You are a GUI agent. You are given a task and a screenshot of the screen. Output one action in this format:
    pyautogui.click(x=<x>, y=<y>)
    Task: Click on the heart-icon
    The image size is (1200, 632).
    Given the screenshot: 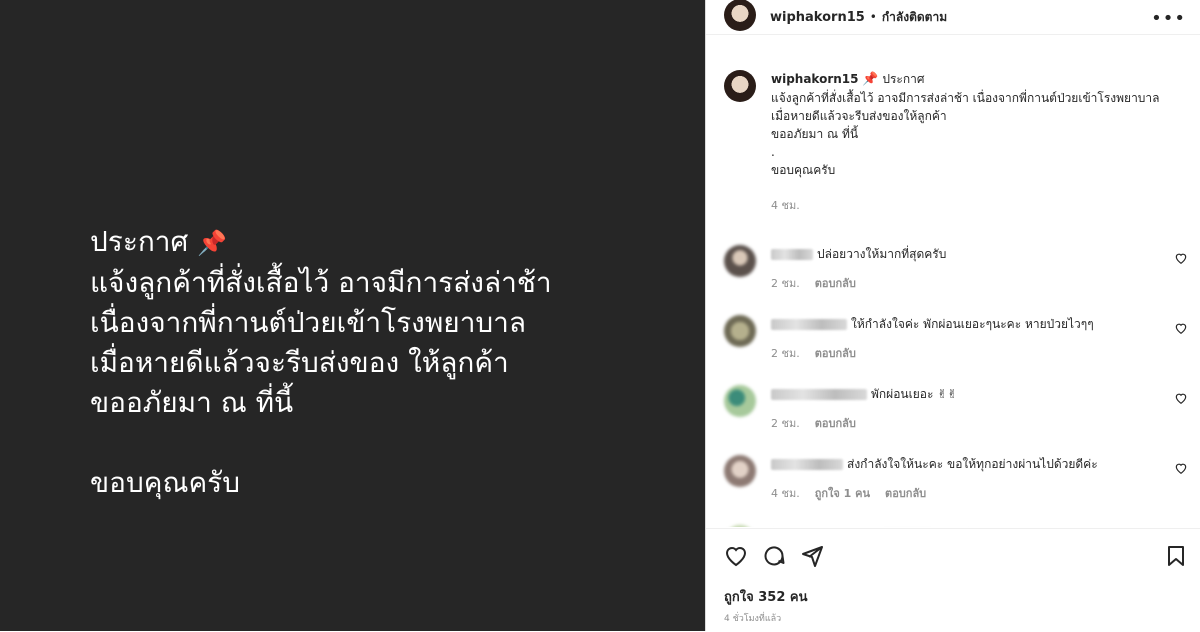 What is the action you would take?
    pyautogui.click(x=736, y=558)
    